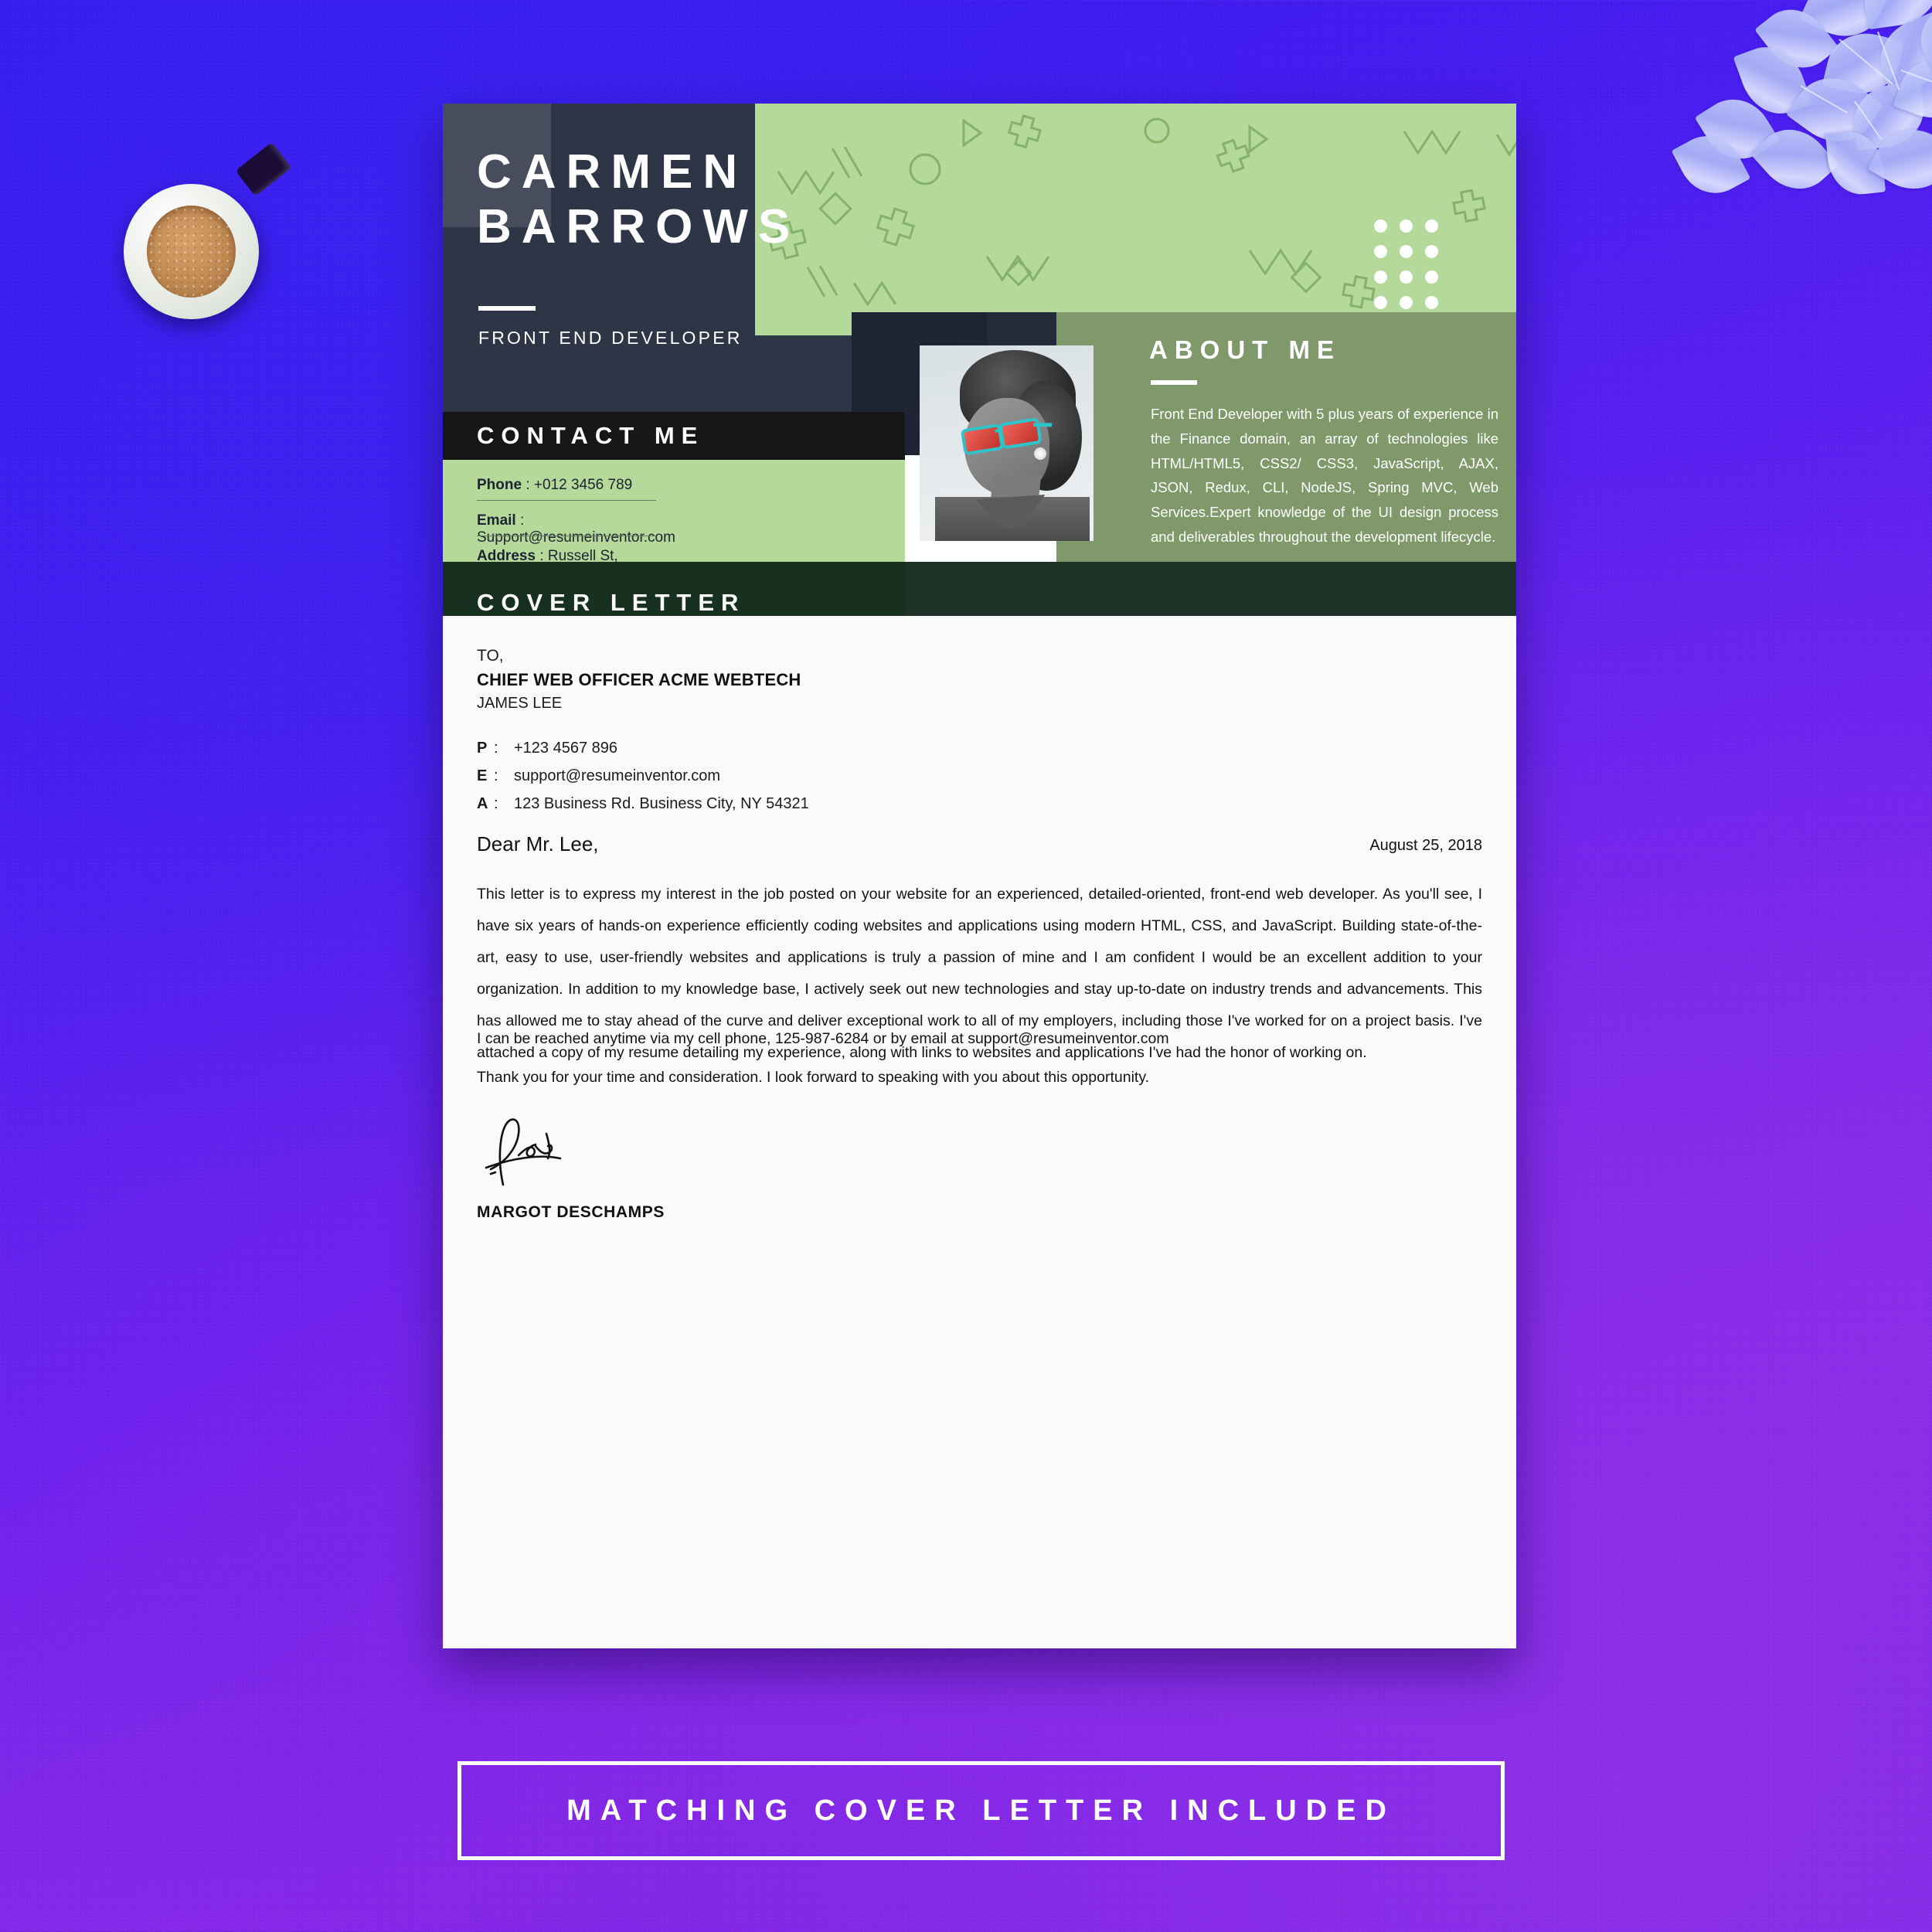 The height and width of the screenshot is (1932, 1932). What do you see at coordinates (571, 1212) in the screenshot?
I see `signature-name: MARGOT DESCHAMPS` at bounding box center [571, 1212].